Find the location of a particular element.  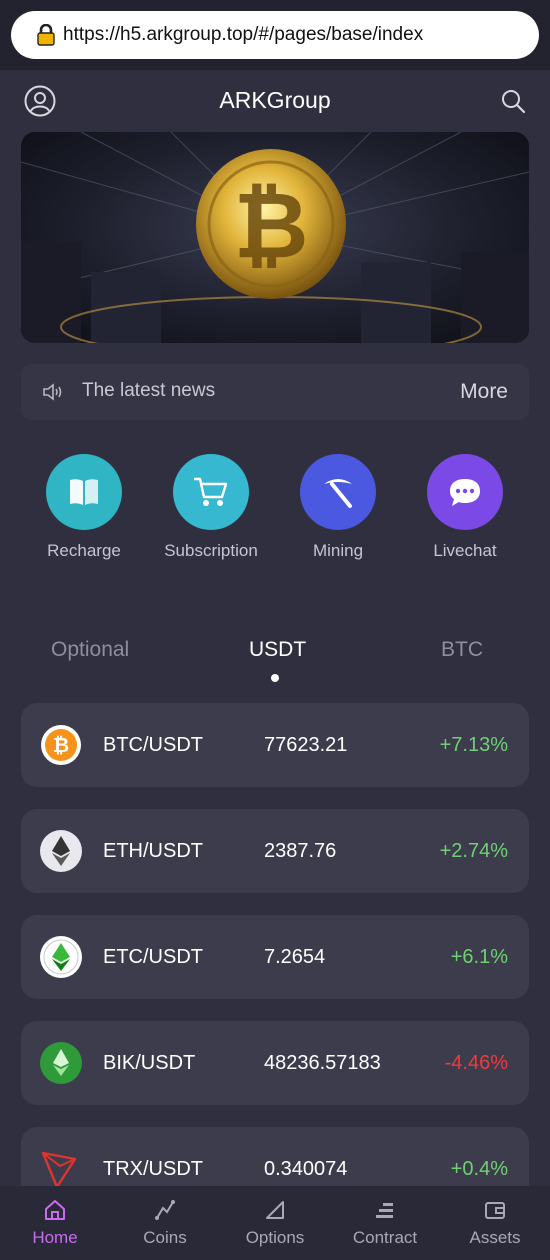

nav-label: Assets is located at coordinates (495, 1237).